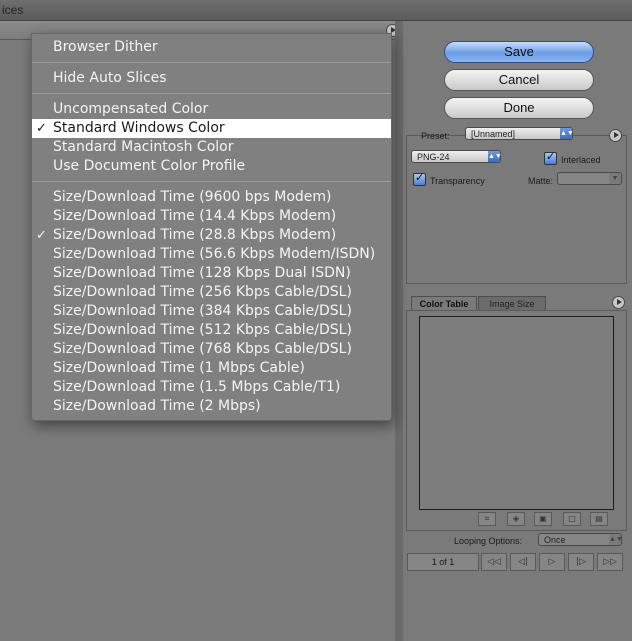 The width and height of the screenshot is (632, 641). I want to click on menu-item-label: Size/Download Time (384 Kbps Cable/DSL), so click(202, 311).